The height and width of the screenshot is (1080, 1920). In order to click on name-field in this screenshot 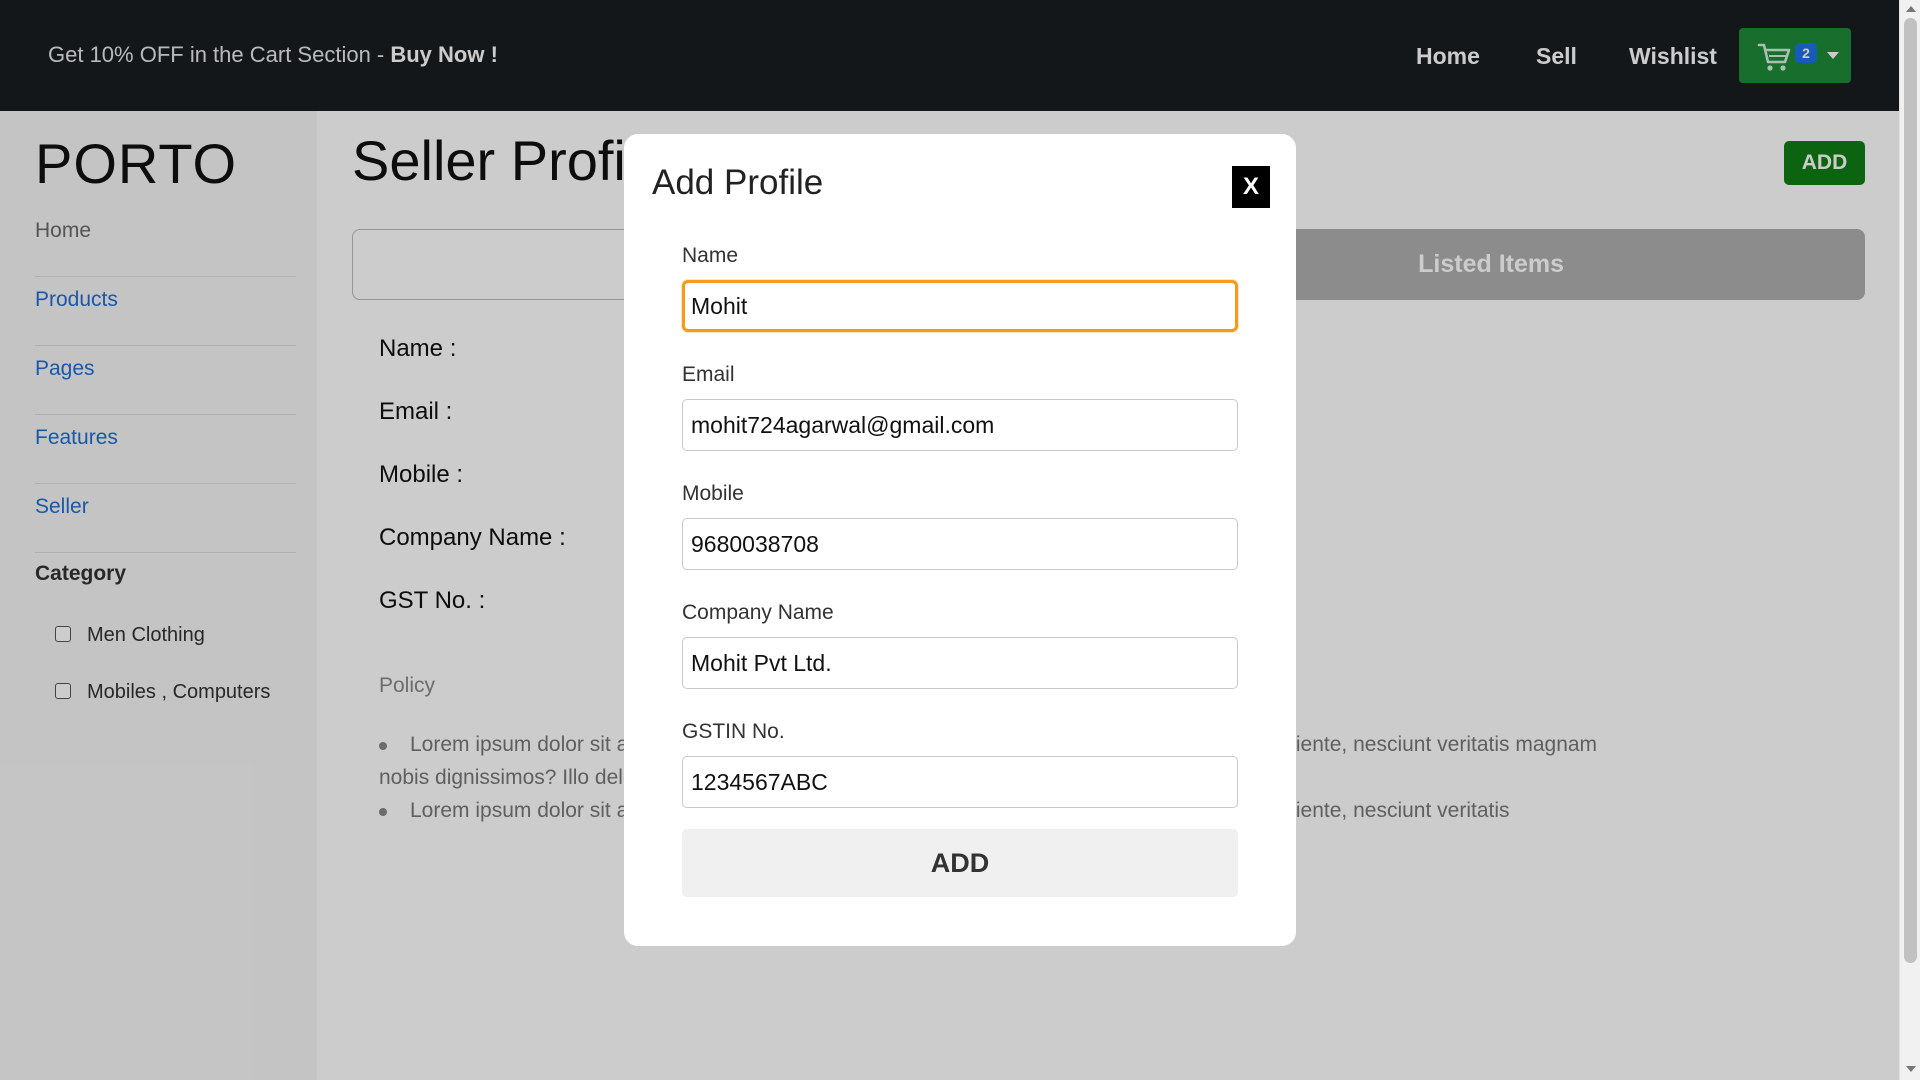, I will do `click(960, 306)`.